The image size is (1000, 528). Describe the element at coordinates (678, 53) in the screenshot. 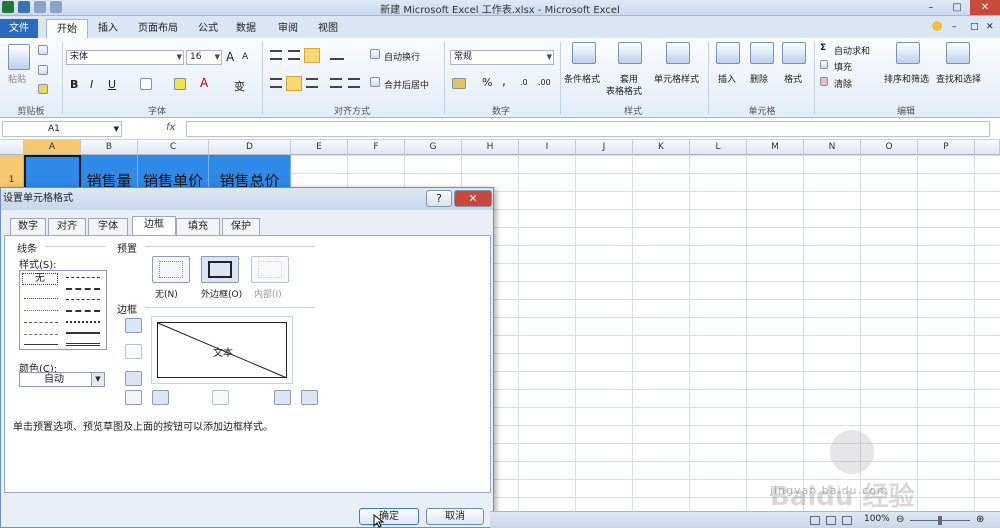

I see `cell-styles-icon` at that location.